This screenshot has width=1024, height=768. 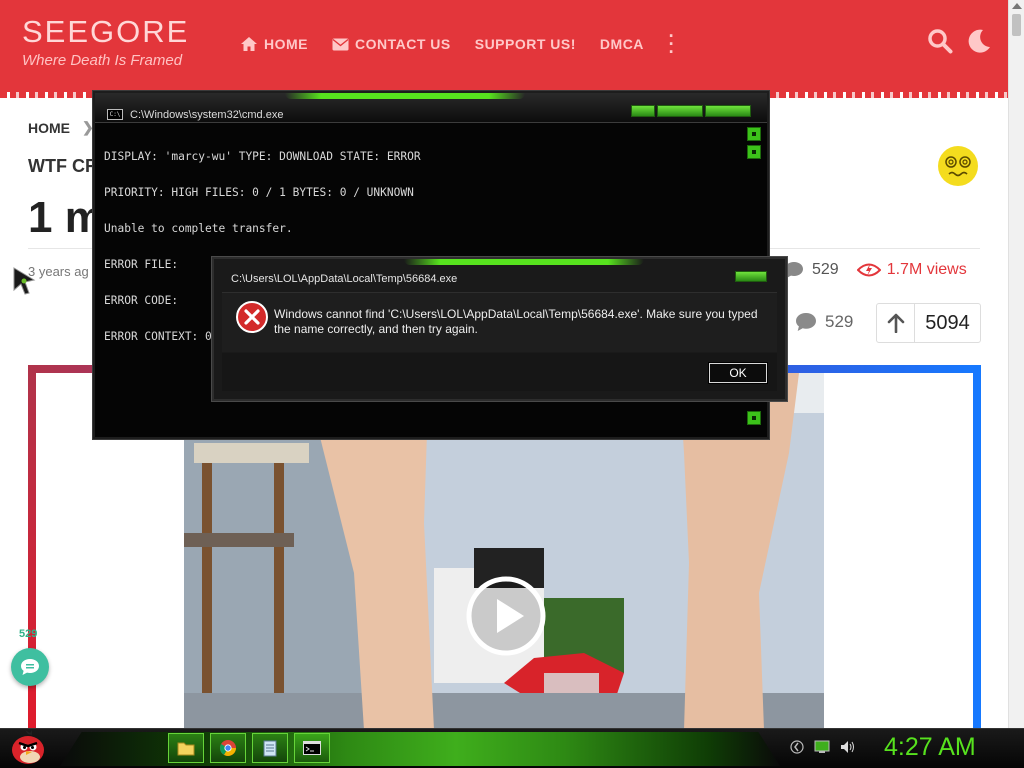 What do you see at coordinates (940, 41) in the screenshot?
I see `search-icon` at bounding box center [940, 41].